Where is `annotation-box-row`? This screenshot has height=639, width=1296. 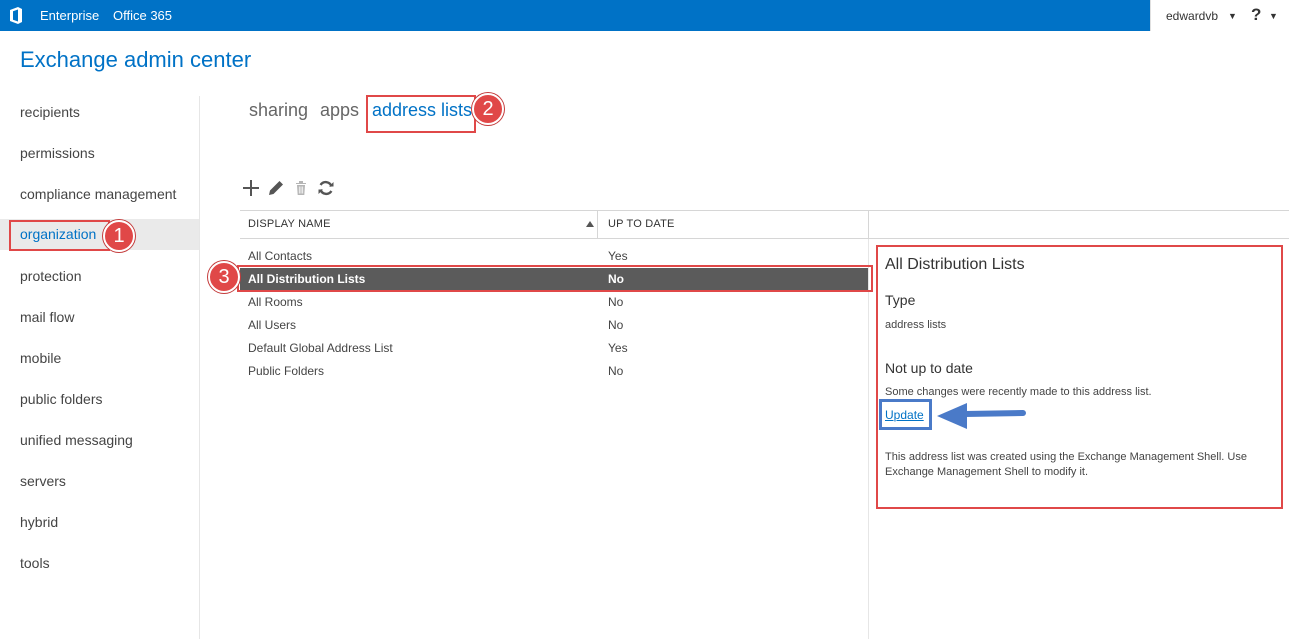 annotation-box-row is located at coordinates (555, 278).